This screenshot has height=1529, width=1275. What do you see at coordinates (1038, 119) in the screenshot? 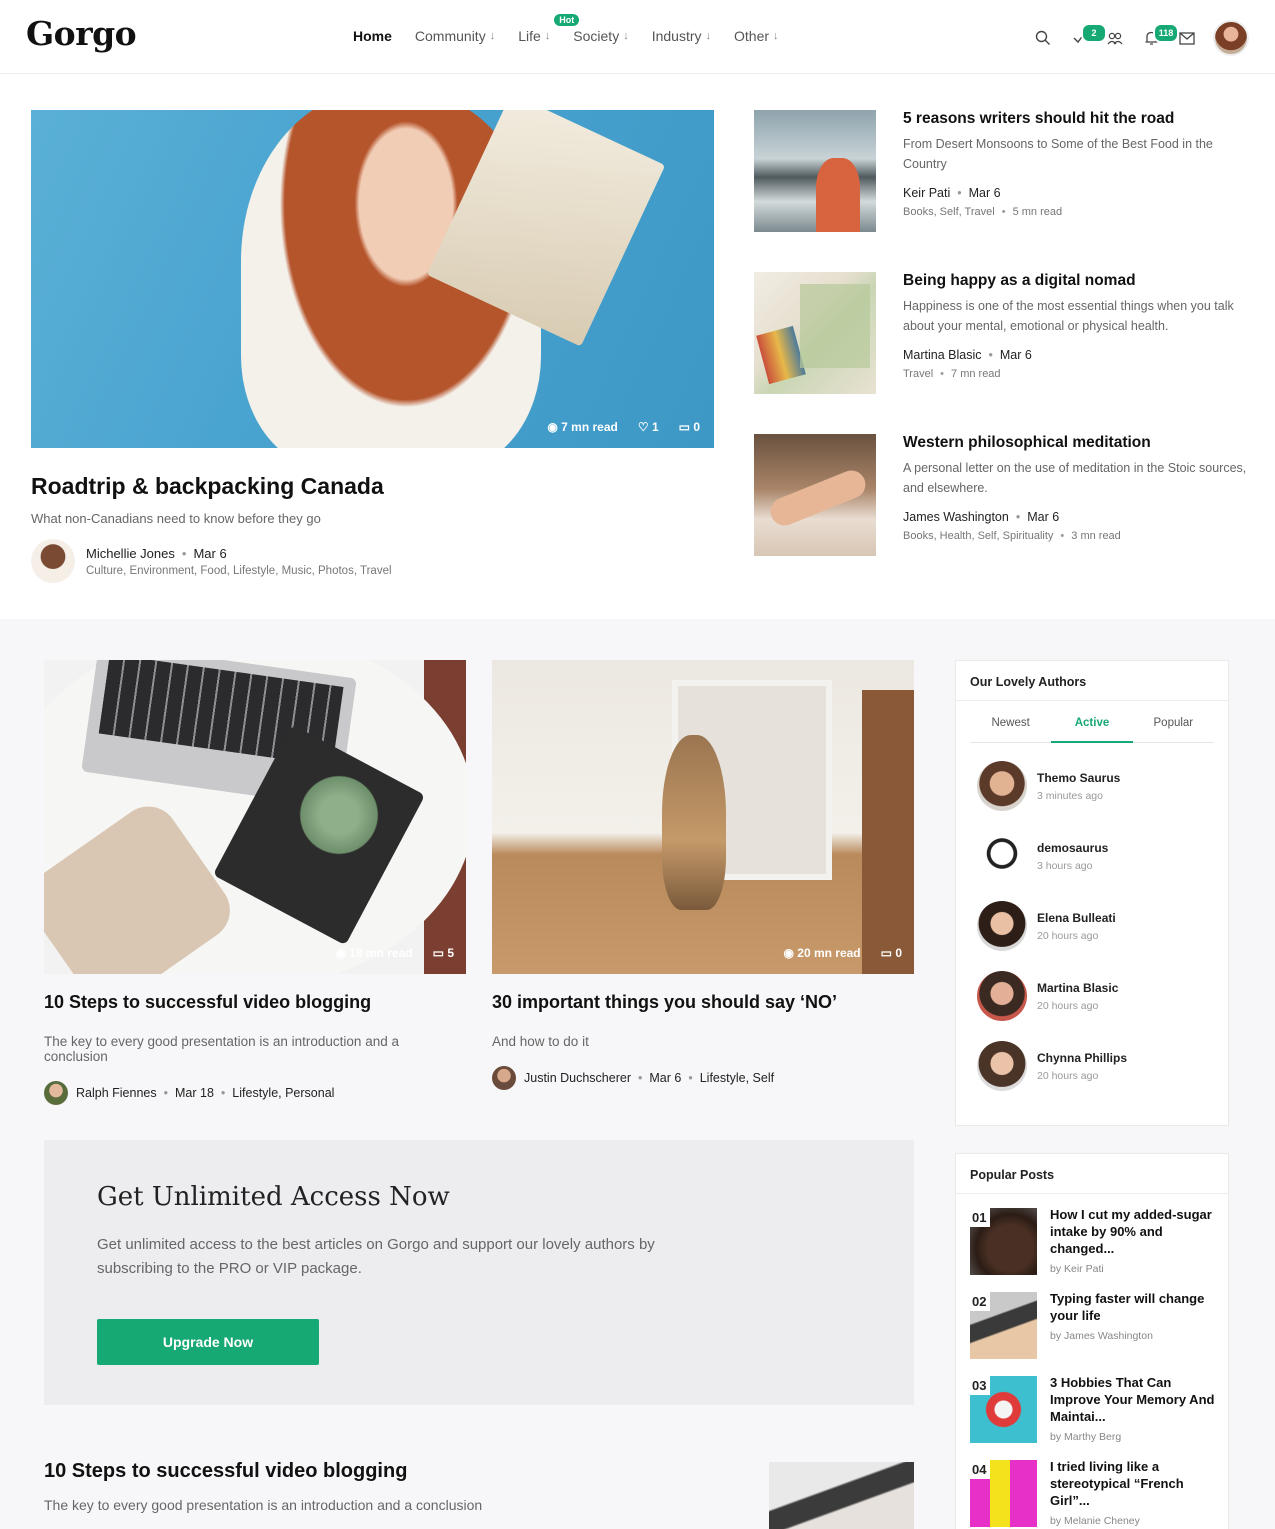
I see `post-title: 5 reasons writers should hit the road` at bounding box center [1038, 119].